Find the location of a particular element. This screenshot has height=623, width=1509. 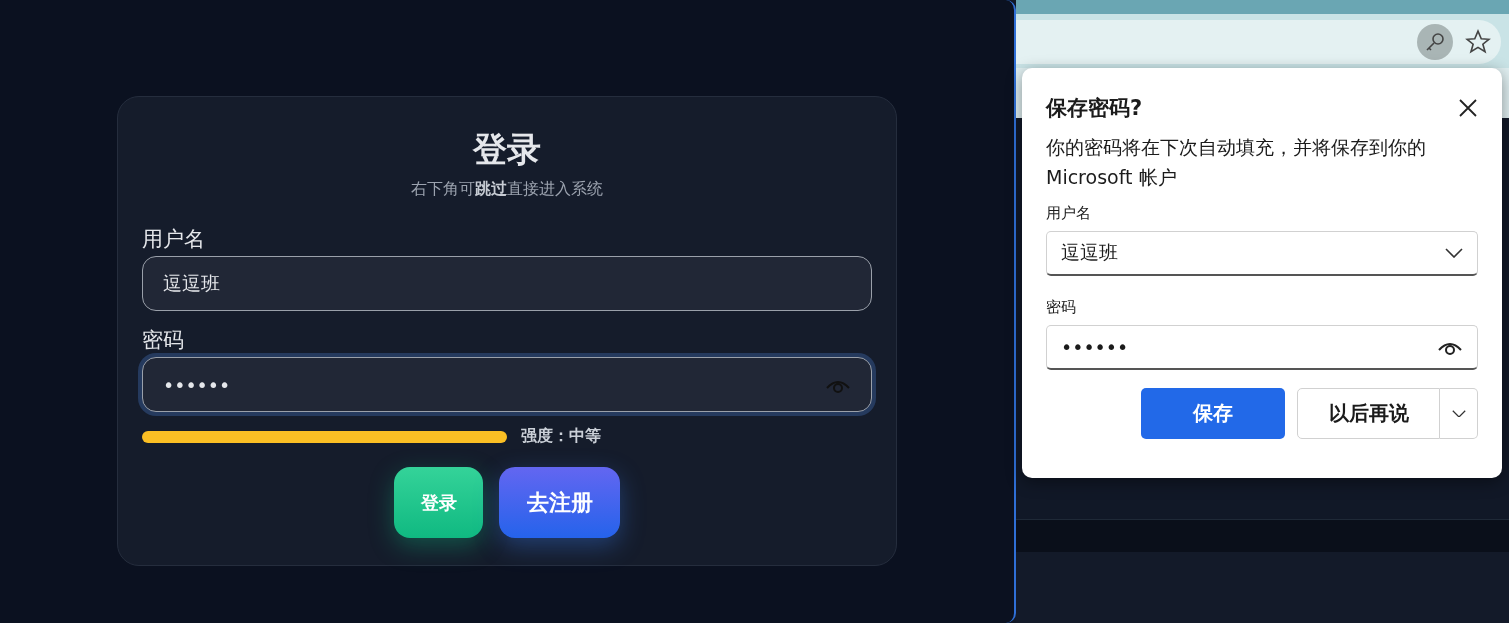

close-button is located at coordinates (1468, 108).